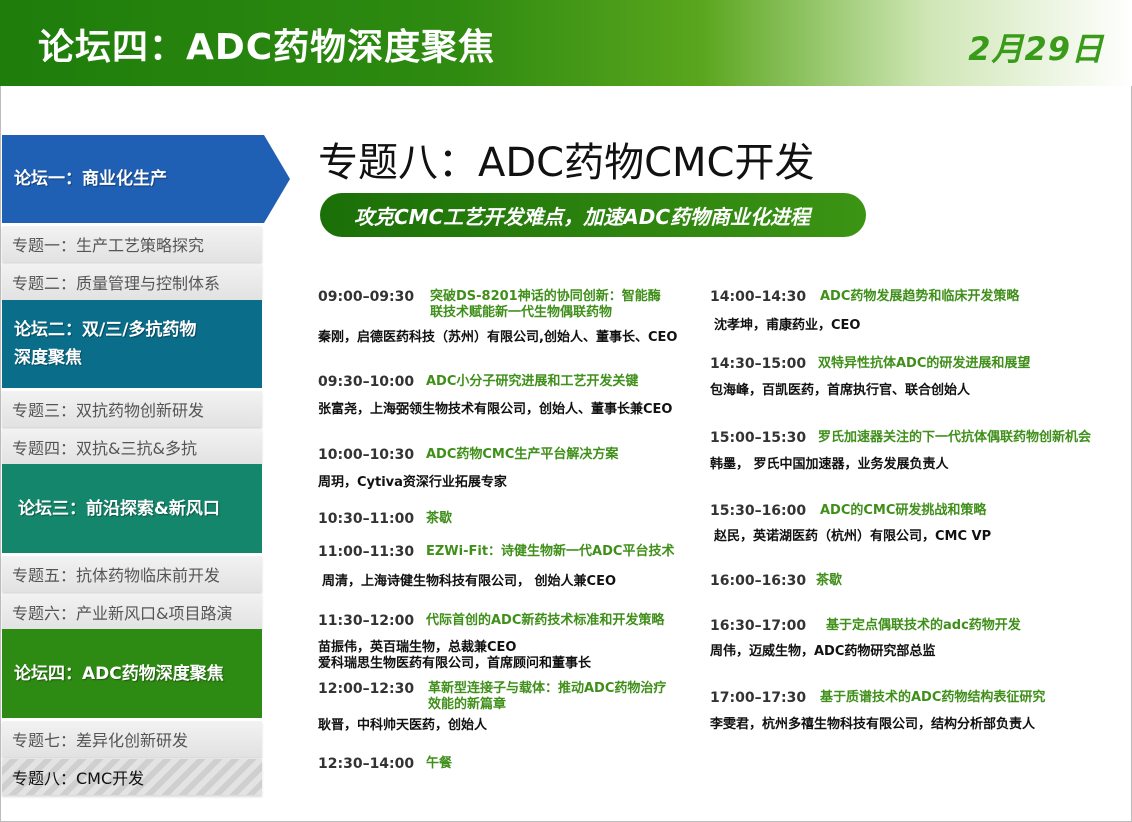  What do you see at coordinates (366, 689) in the screenshot?
I see `slot-time: 12:00–12:30` at bounding box center [366, 689].